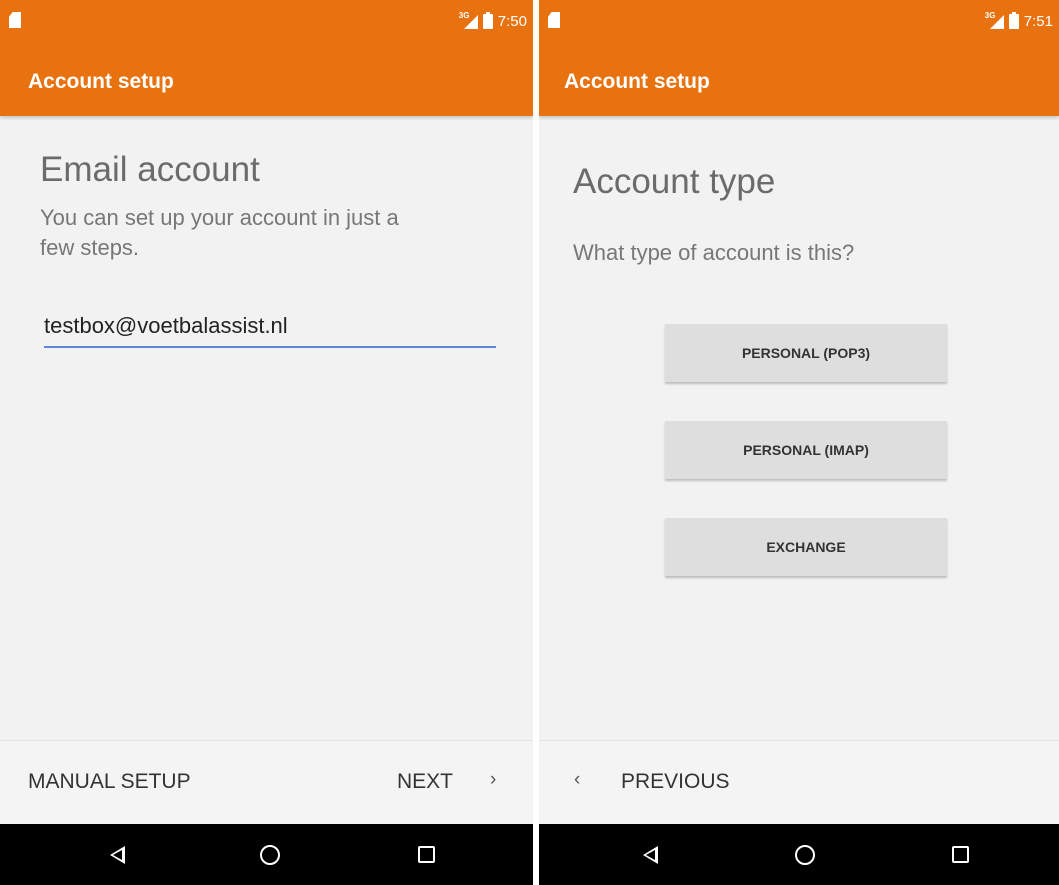 This screenshot has height=885, width=1059. Describe the element at coordinates (512, 21) in the screenshot. I see `status-time: 7:50` at that location.